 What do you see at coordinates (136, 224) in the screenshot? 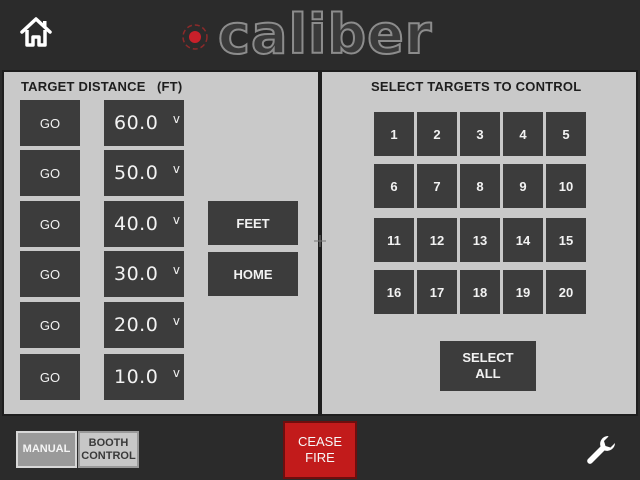
I see `distance-value: 40.0` at bounding box center [136, 224].